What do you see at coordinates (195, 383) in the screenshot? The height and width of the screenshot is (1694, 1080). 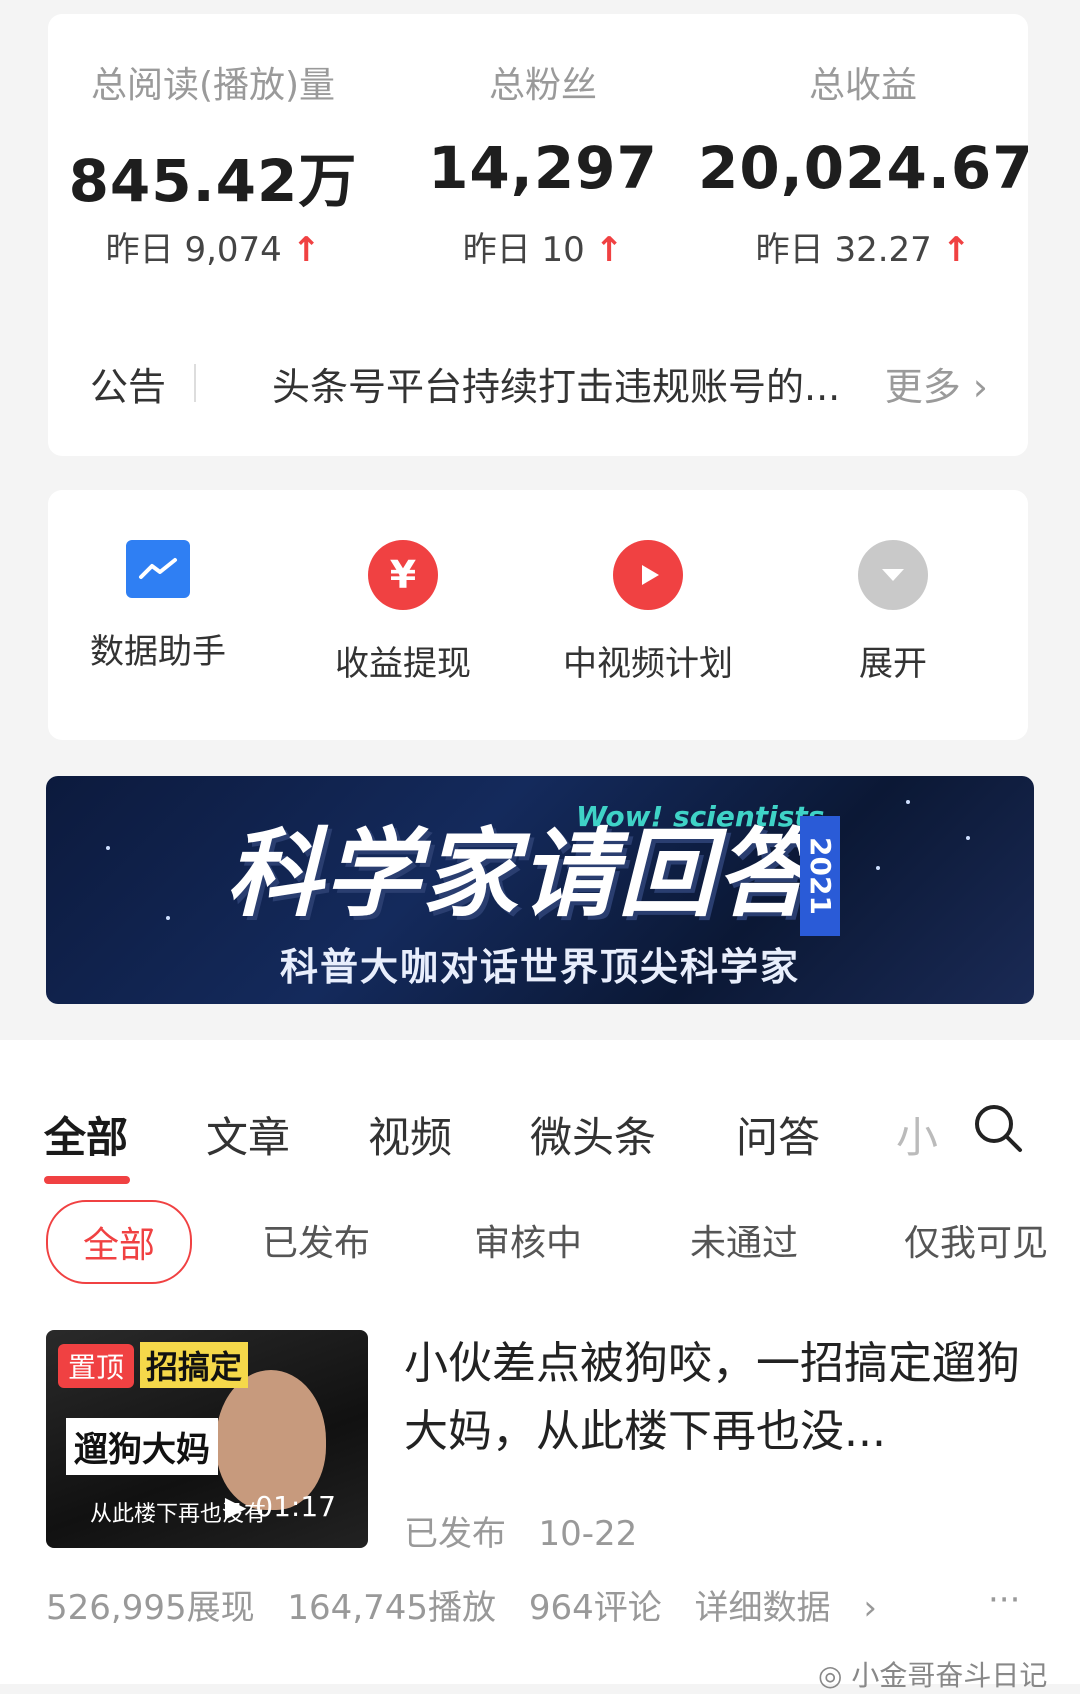 I see `notice-divider` at bounding box center [195, 383].